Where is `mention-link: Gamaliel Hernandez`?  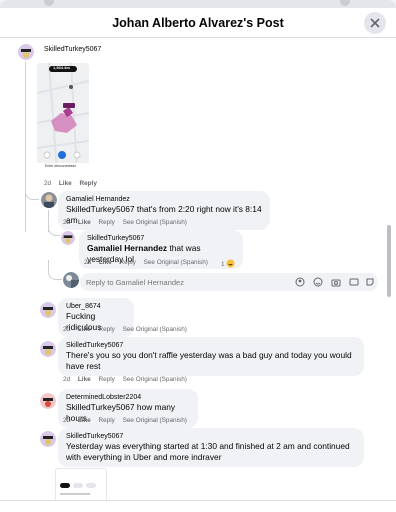
mention-link: Gamaliel Hernandez is located at coordinates (127, 248).